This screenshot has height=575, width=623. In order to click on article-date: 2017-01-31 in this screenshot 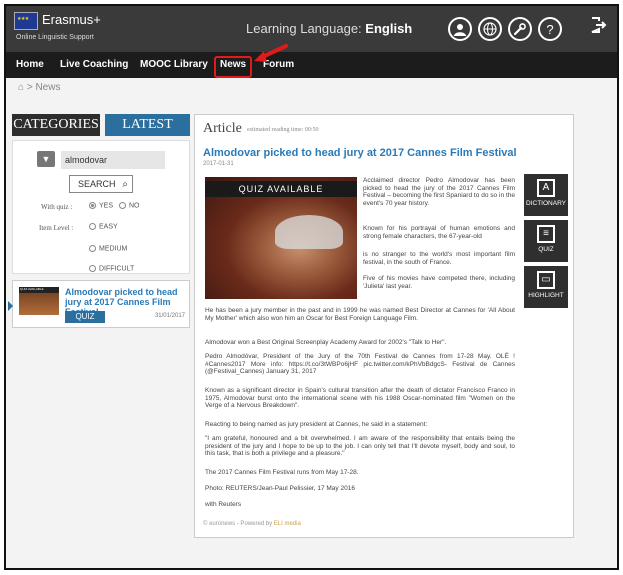, I will do `click(218, 164)`.